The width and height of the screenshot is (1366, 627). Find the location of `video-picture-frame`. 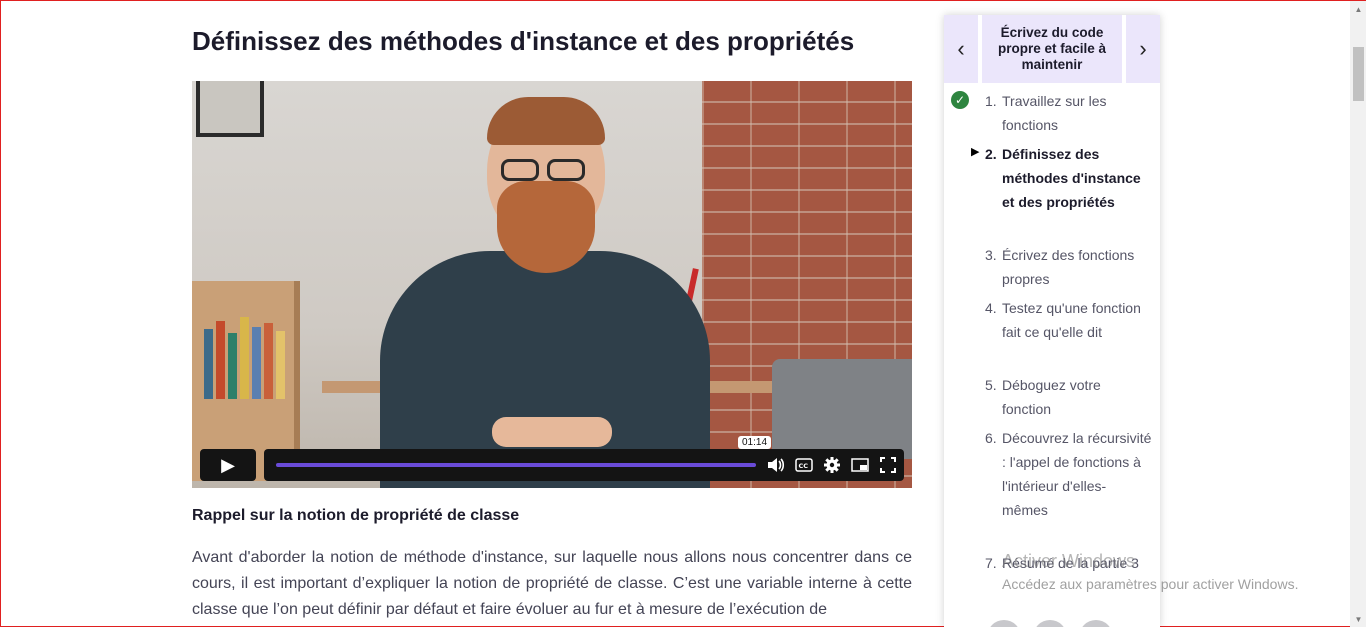

video-picture-frame is located at coordinates (230, 109).